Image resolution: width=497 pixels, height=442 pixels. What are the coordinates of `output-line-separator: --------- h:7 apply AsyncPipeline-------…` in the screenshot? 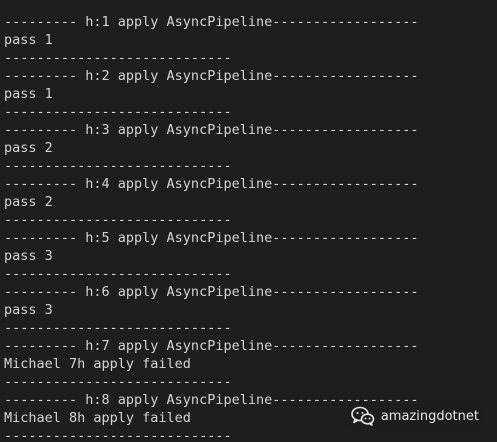 It's located at (211, 346).